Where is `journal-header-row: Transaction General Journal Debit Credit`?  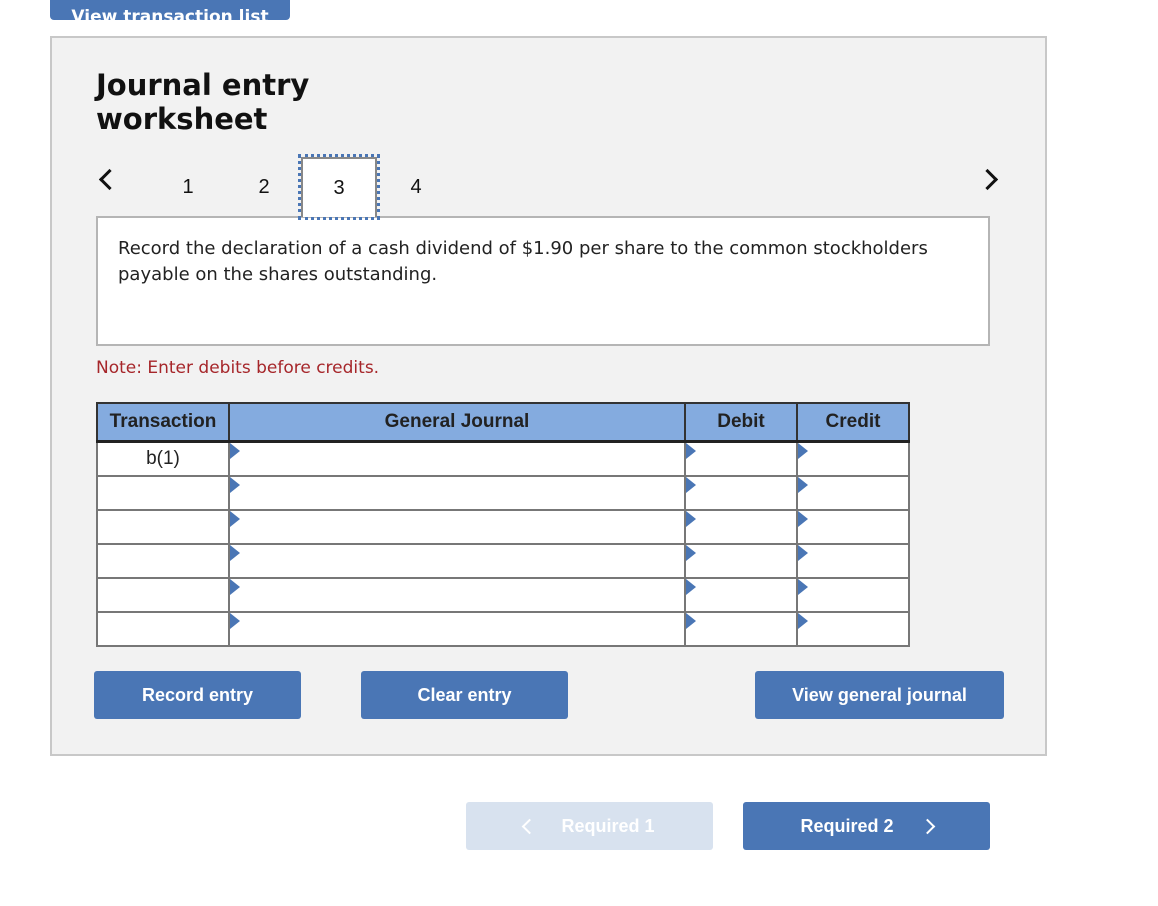
journal-header-row: Transaction General Journal Debit Credit is located at coordinates (503, 422).